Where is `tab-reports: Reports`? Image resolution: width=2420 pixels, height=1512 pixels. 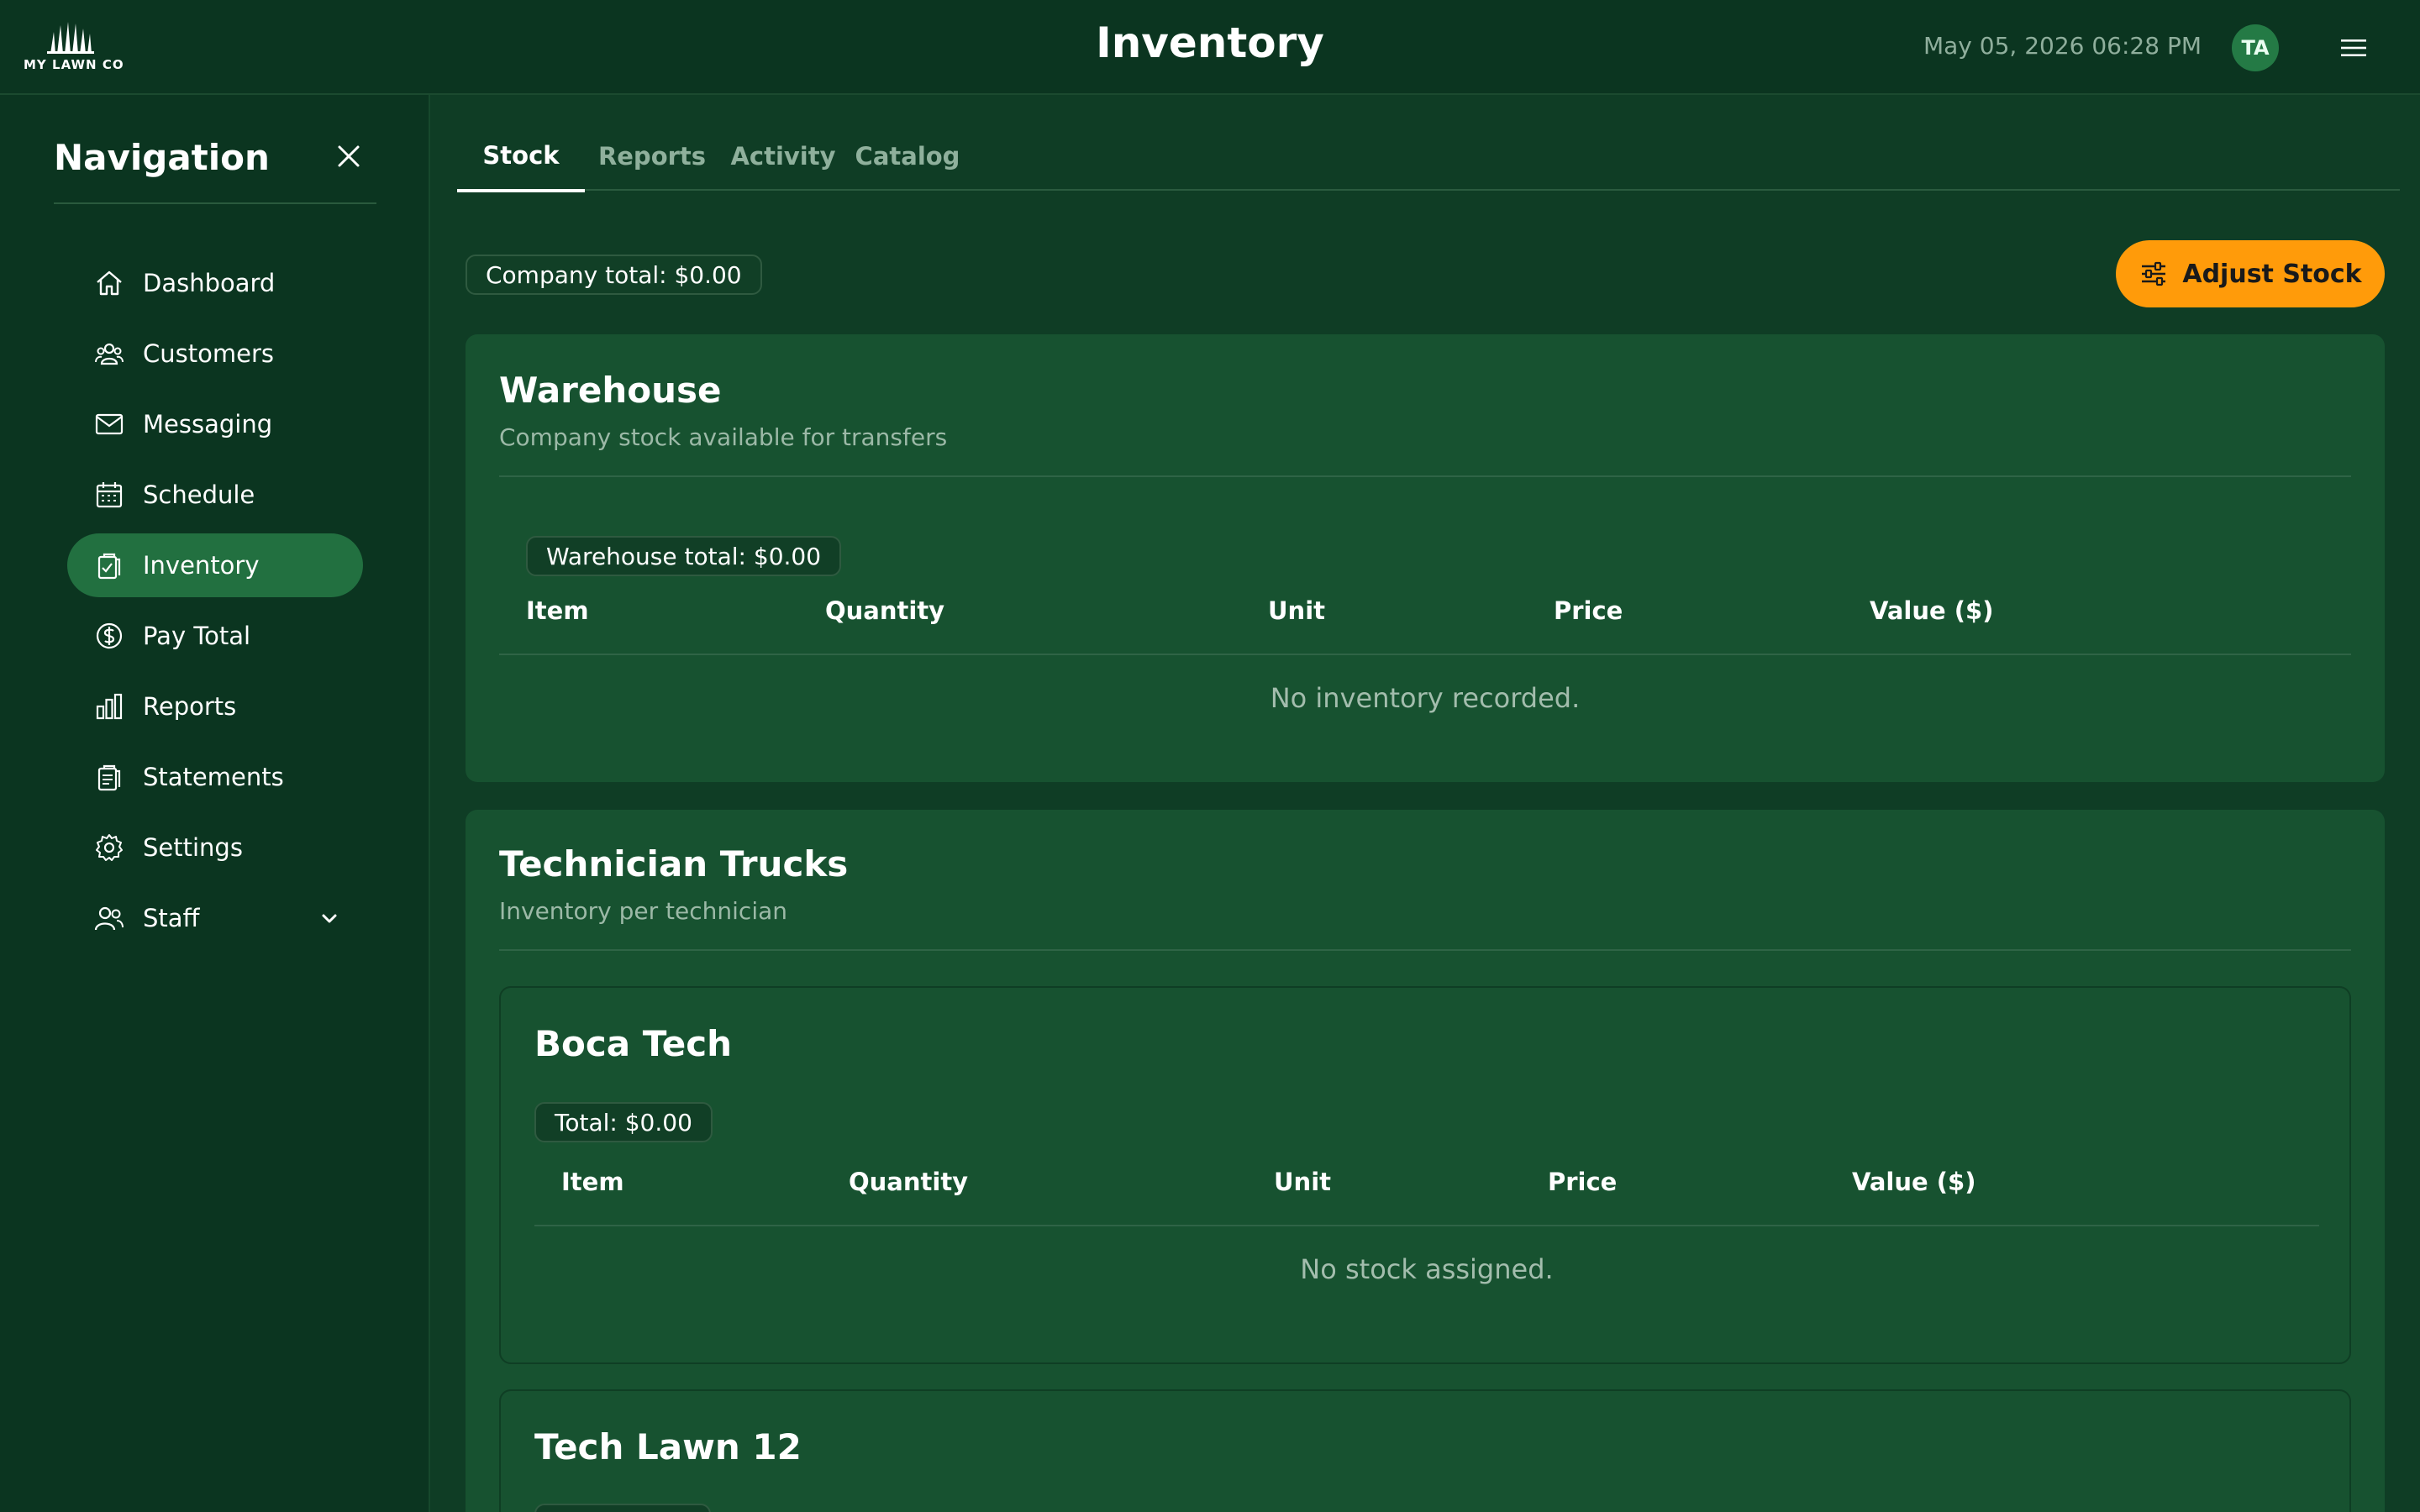
tab-reports: Reports is located at coordinates (652, 156).